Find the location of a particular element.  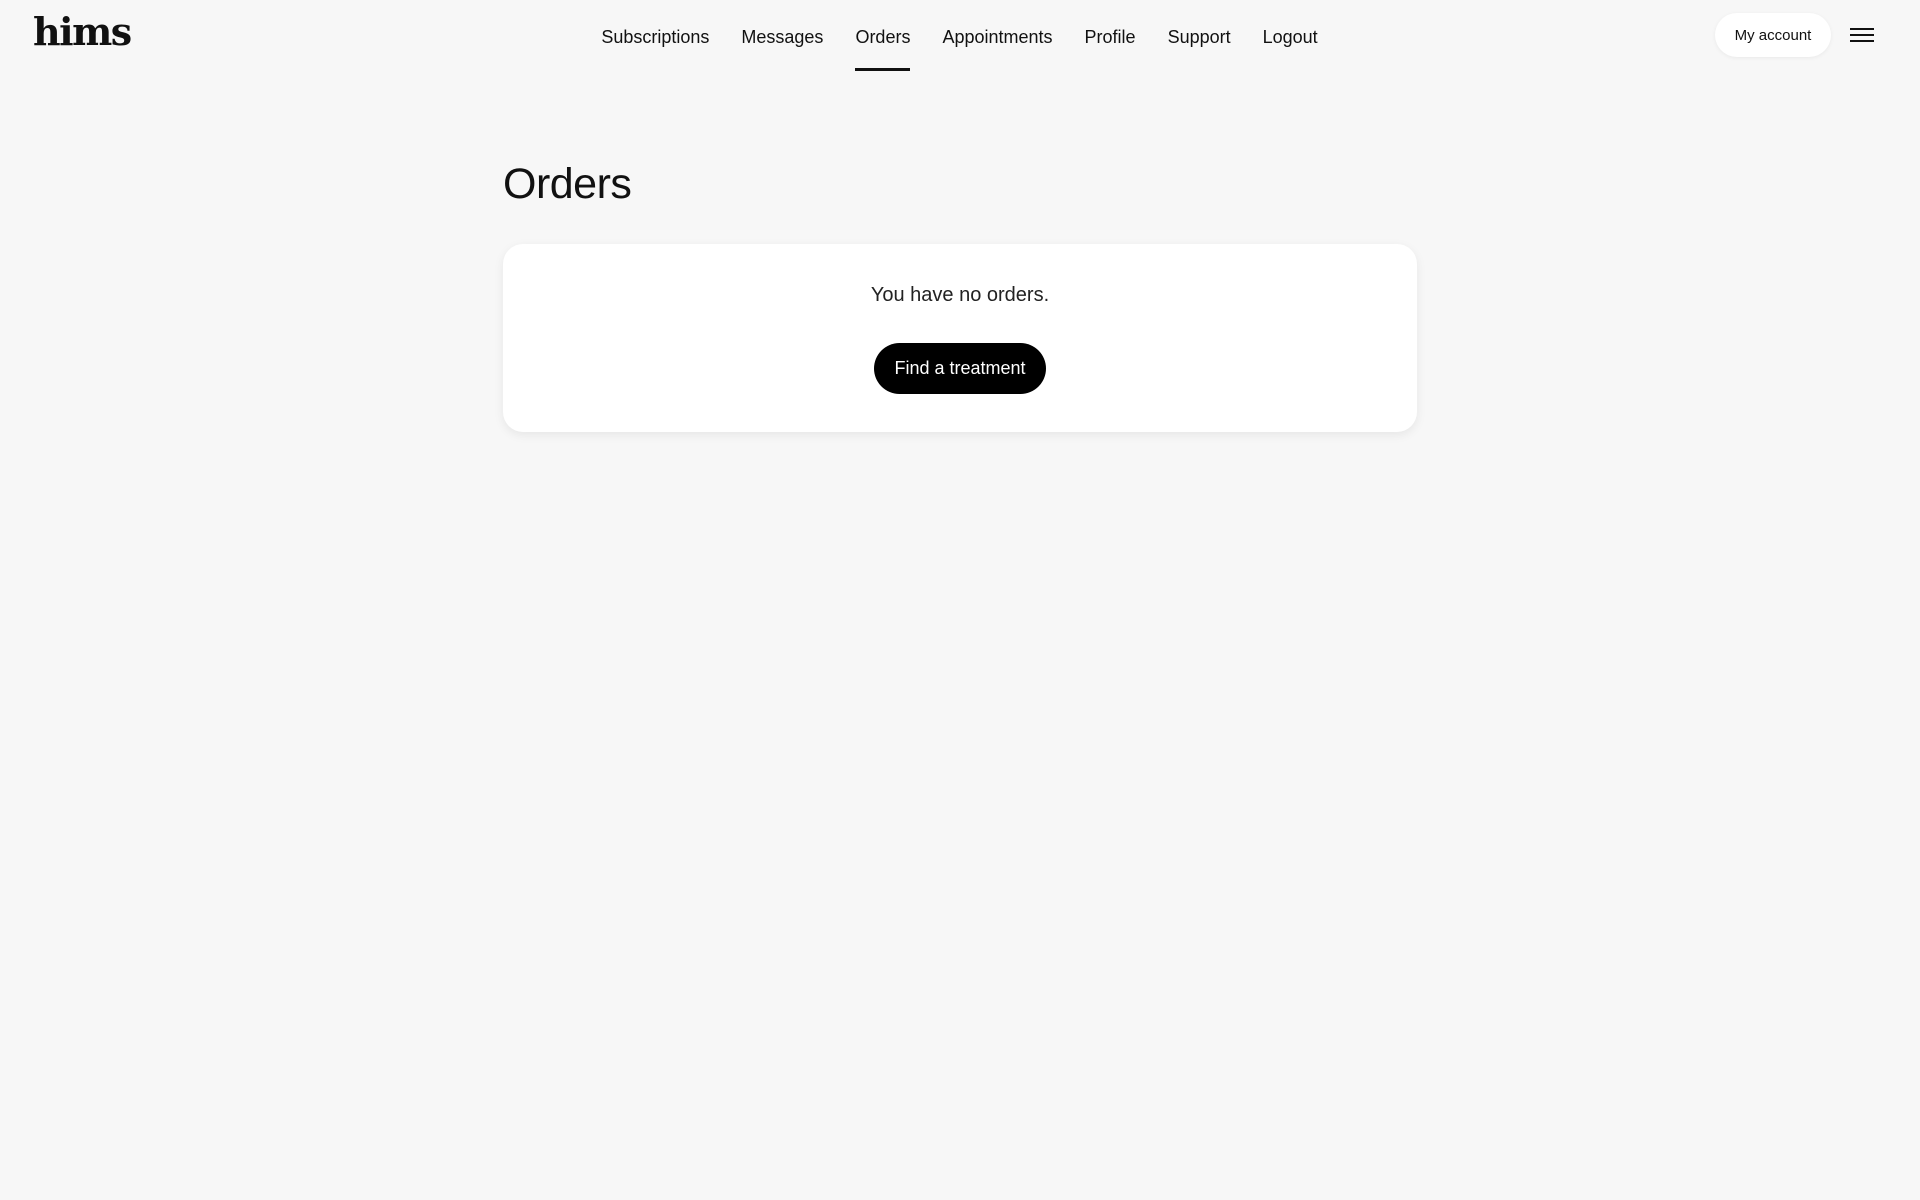

nav-item-subscriptions: Subscriptions is located at coordinates (655, 36).